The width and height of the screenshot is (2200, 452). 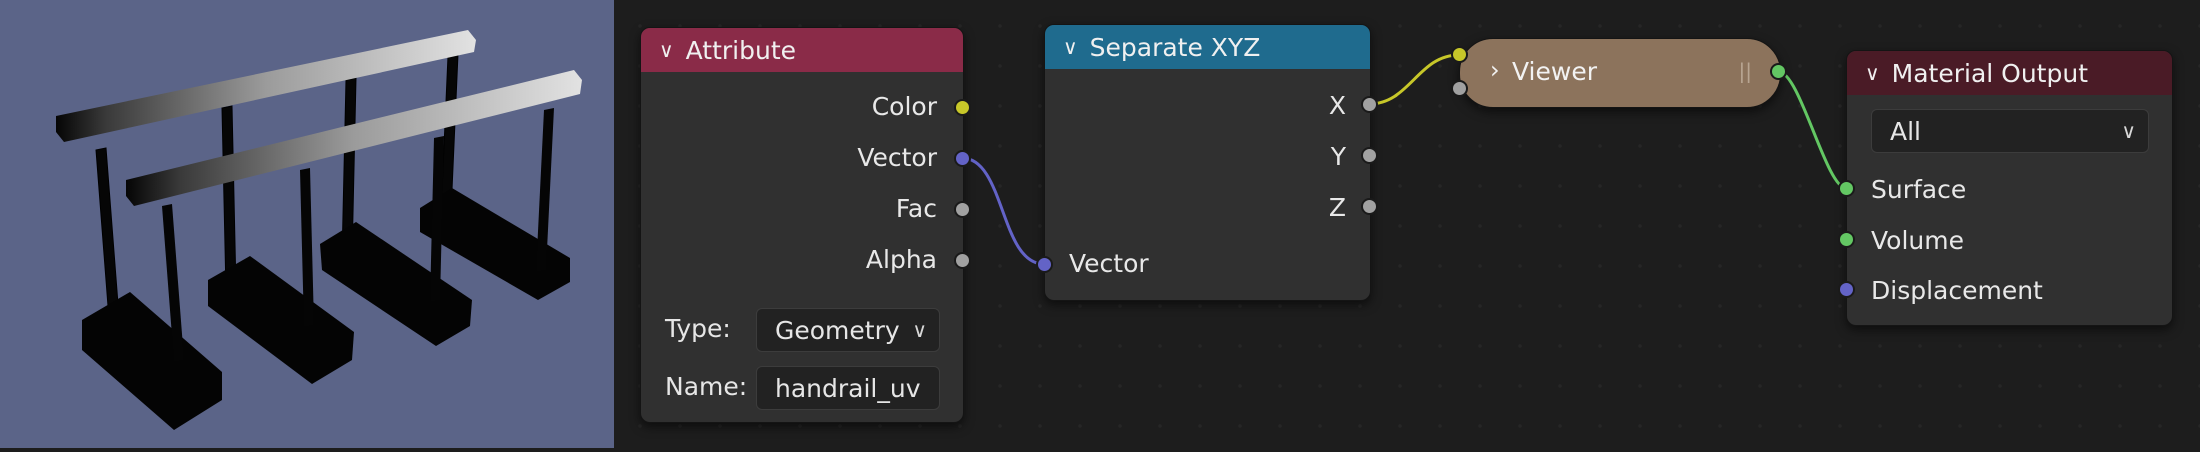 I want to click on socket-surface-input, so click(x=1846, y=188).